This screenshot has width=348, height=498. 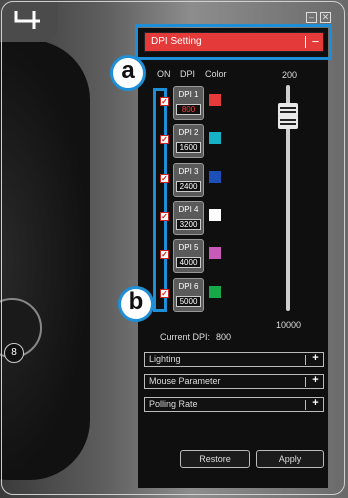 I want to click on logo-icon, so click(x=27, y=20).